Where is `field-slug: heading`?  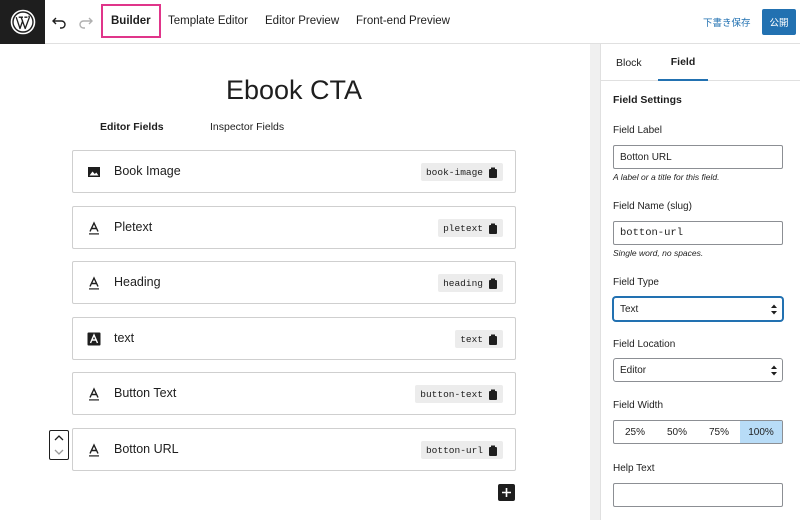 field-slug: heading is located at coordinates (470, 283).